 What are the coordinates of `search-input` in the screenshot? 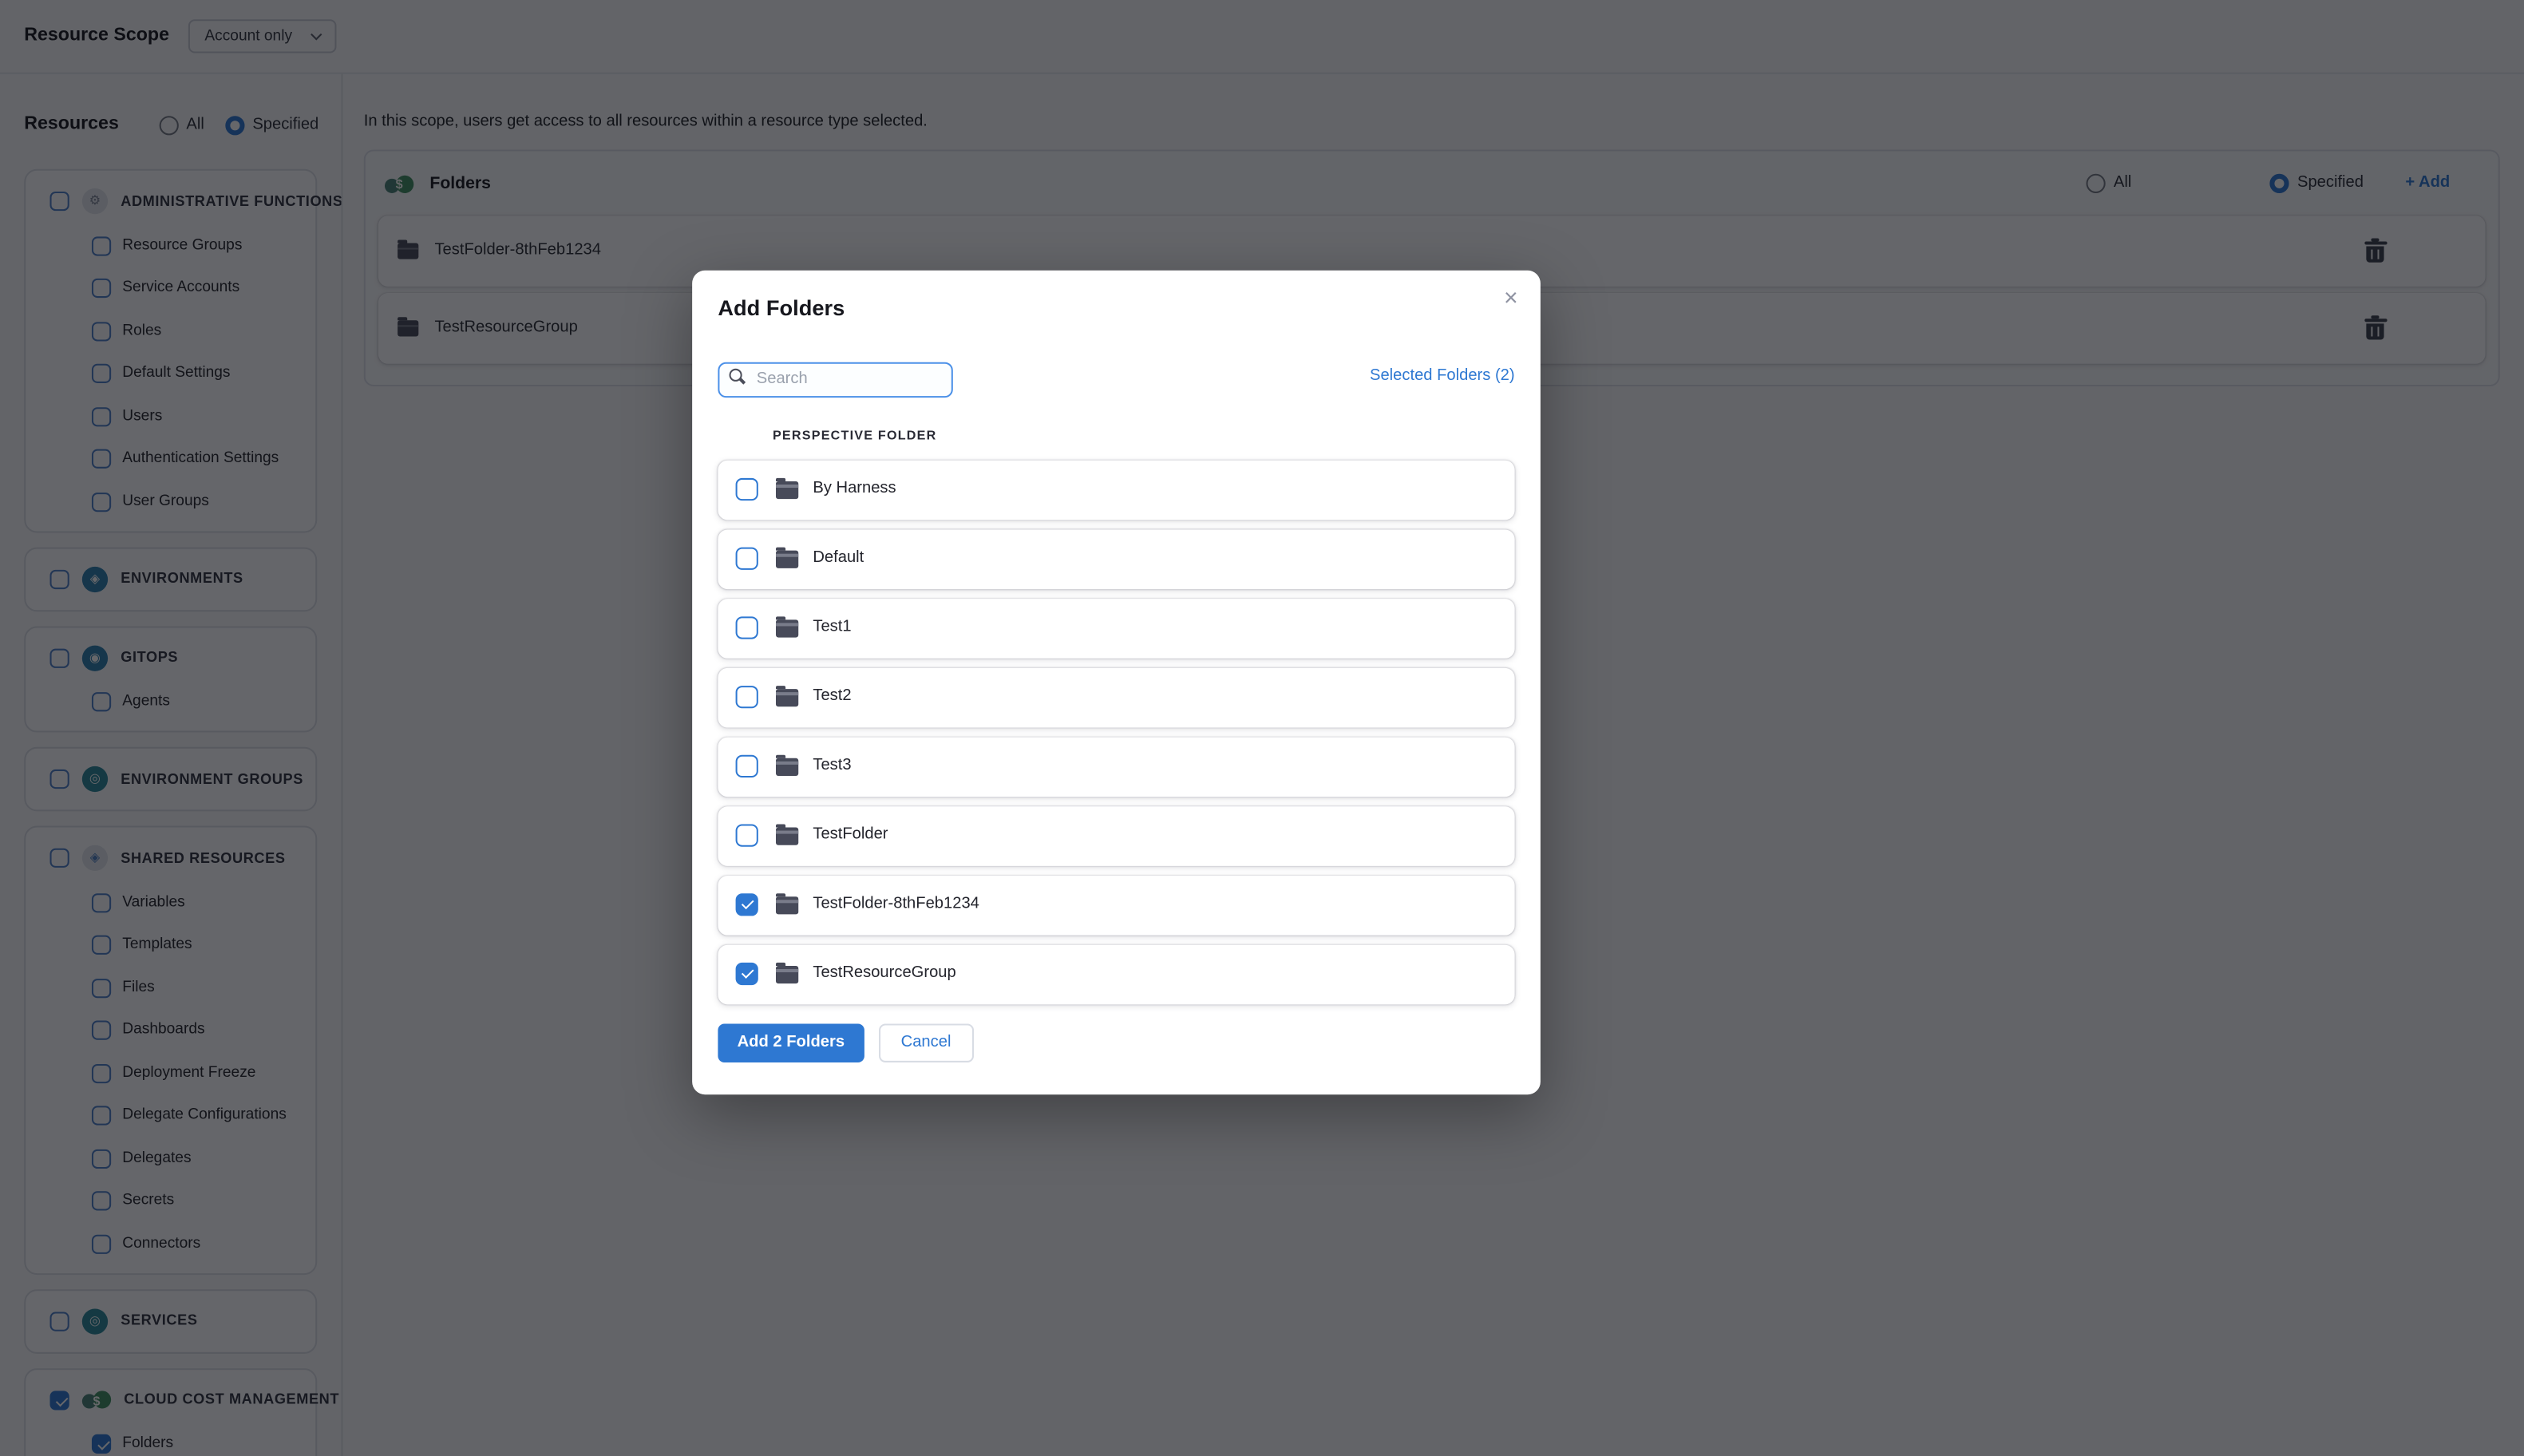 It's located at (835, 380).